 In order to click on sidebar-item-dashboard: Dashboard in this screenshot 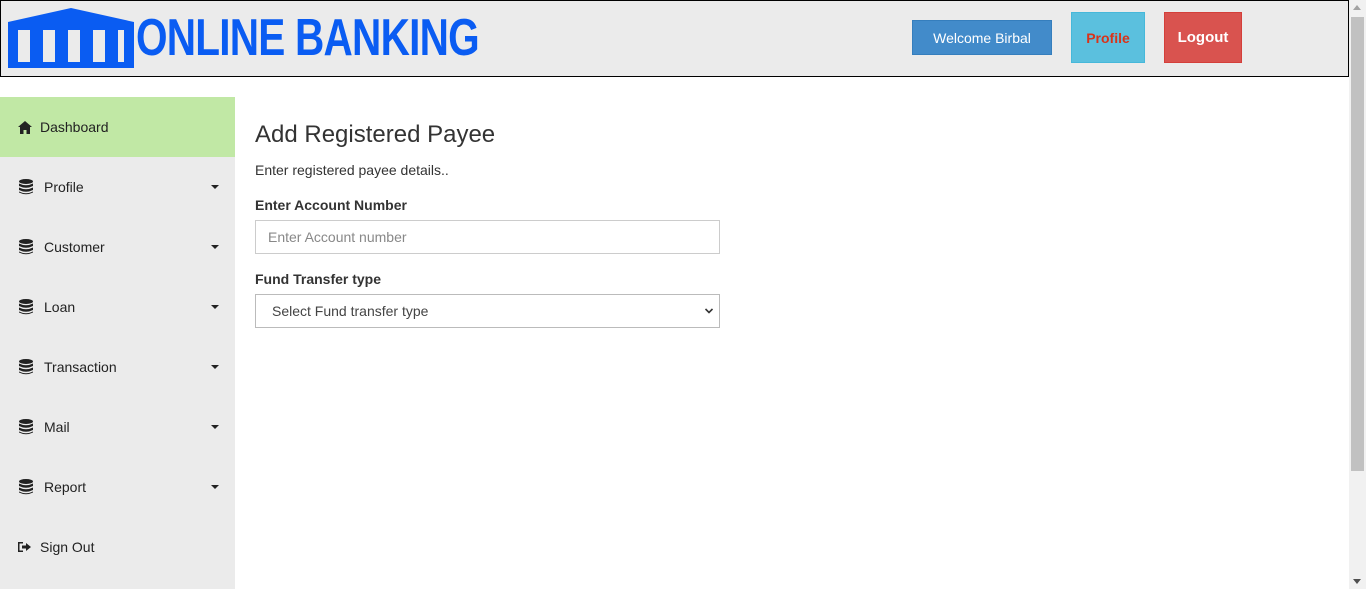, I will do `click(117, 127)`.